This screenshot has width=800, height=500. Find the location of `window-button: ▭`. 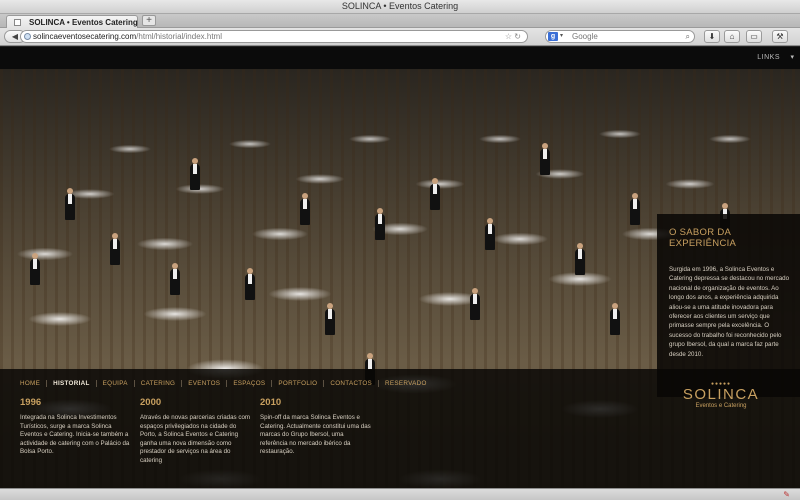

window-button: ▭ is located at coordinates (754, 36).